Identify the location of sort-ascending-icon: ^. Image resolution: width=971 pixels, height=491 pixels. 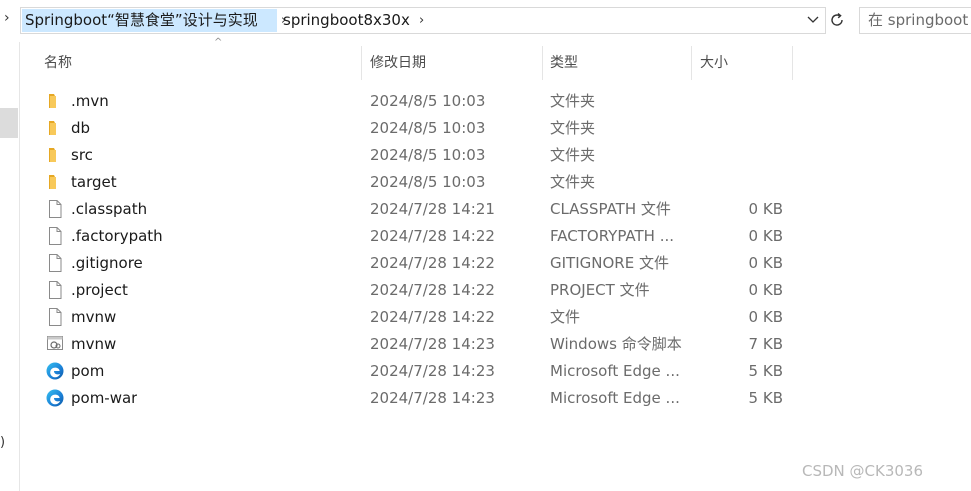
(218, 42).